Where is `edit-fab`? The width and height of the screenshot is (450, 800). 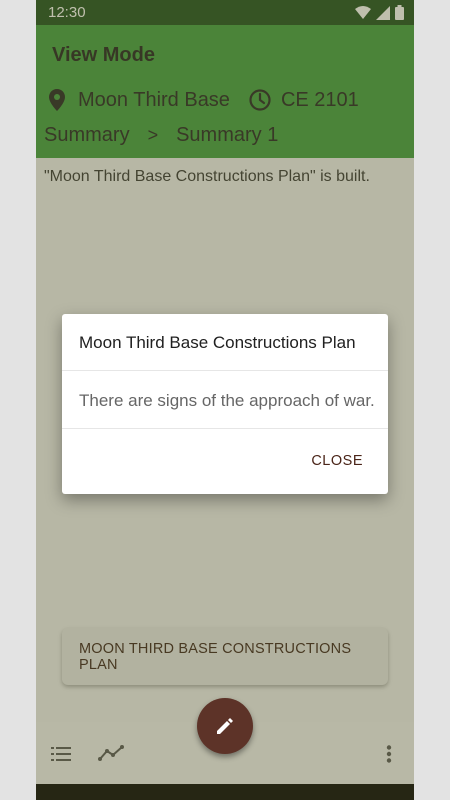
edit-fab is located at coordinates (225, 726).